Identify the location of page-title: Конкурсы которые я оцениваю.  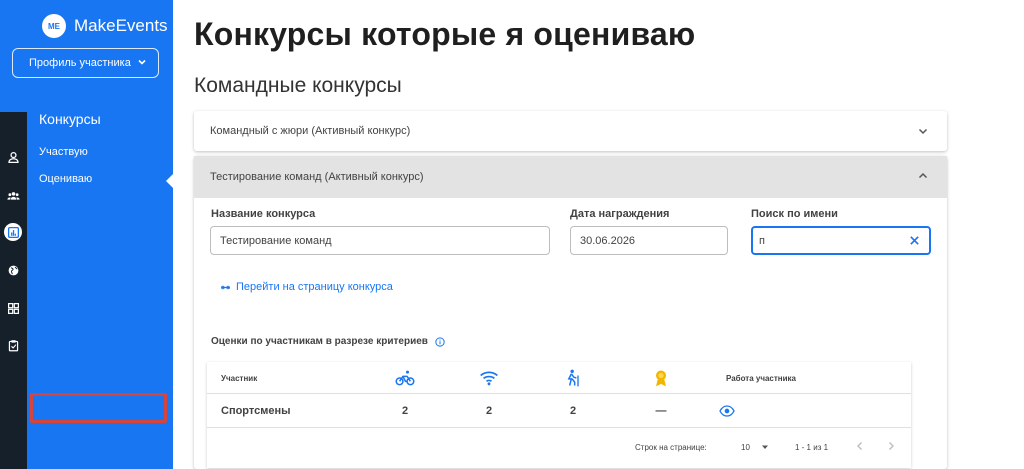
(445, 34).